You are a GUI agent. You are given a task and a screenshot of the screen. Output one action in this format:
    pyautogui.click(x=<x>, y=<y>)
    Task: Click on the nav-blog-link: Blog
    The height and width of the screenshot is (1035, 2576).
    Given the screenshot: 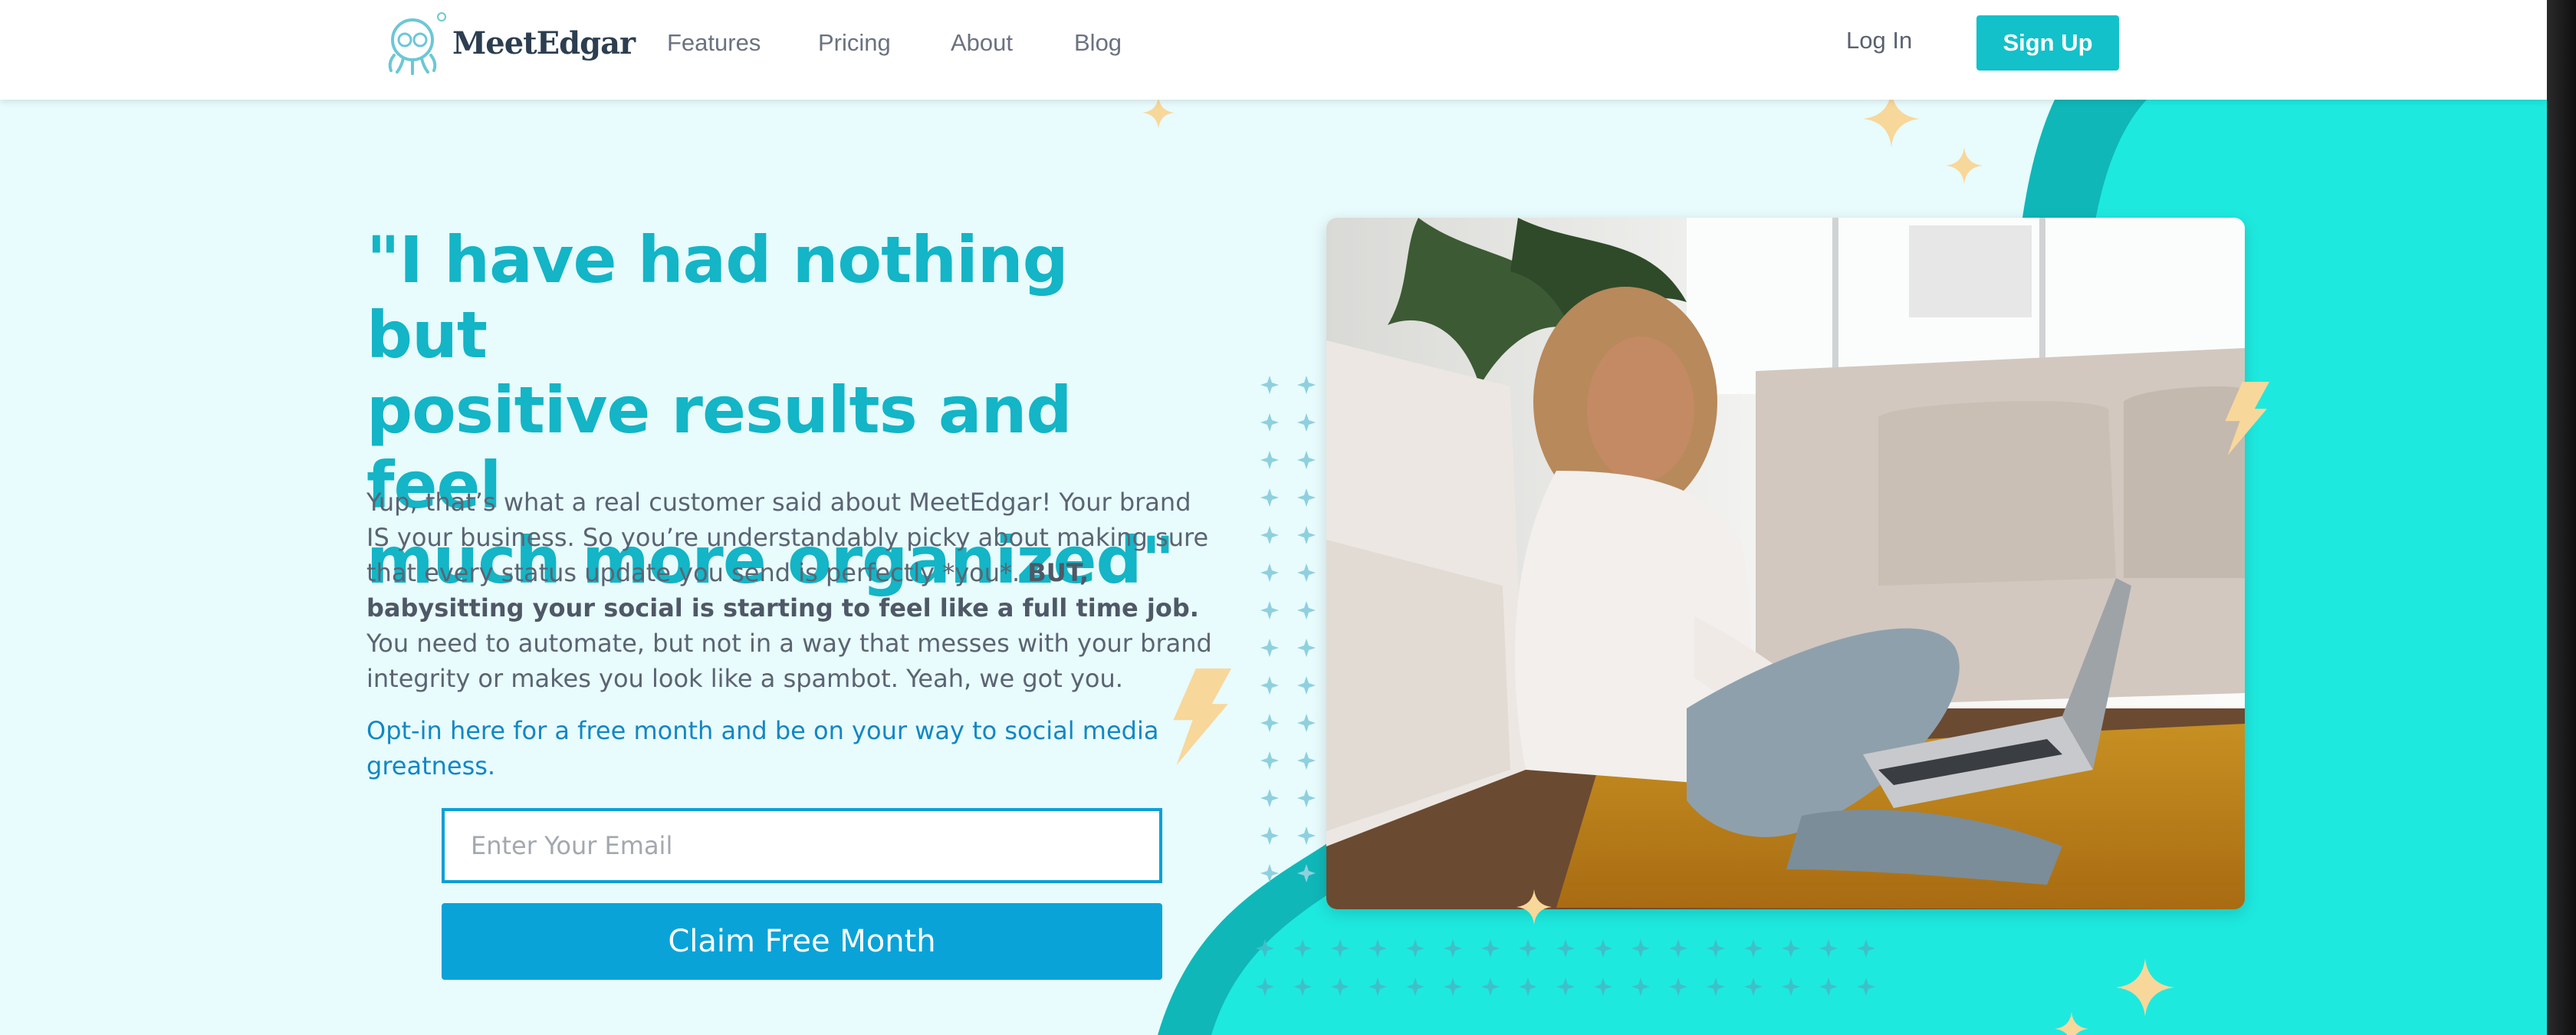 What is the action you would take?
    pyautogui.click(x=1098, y=43)
    